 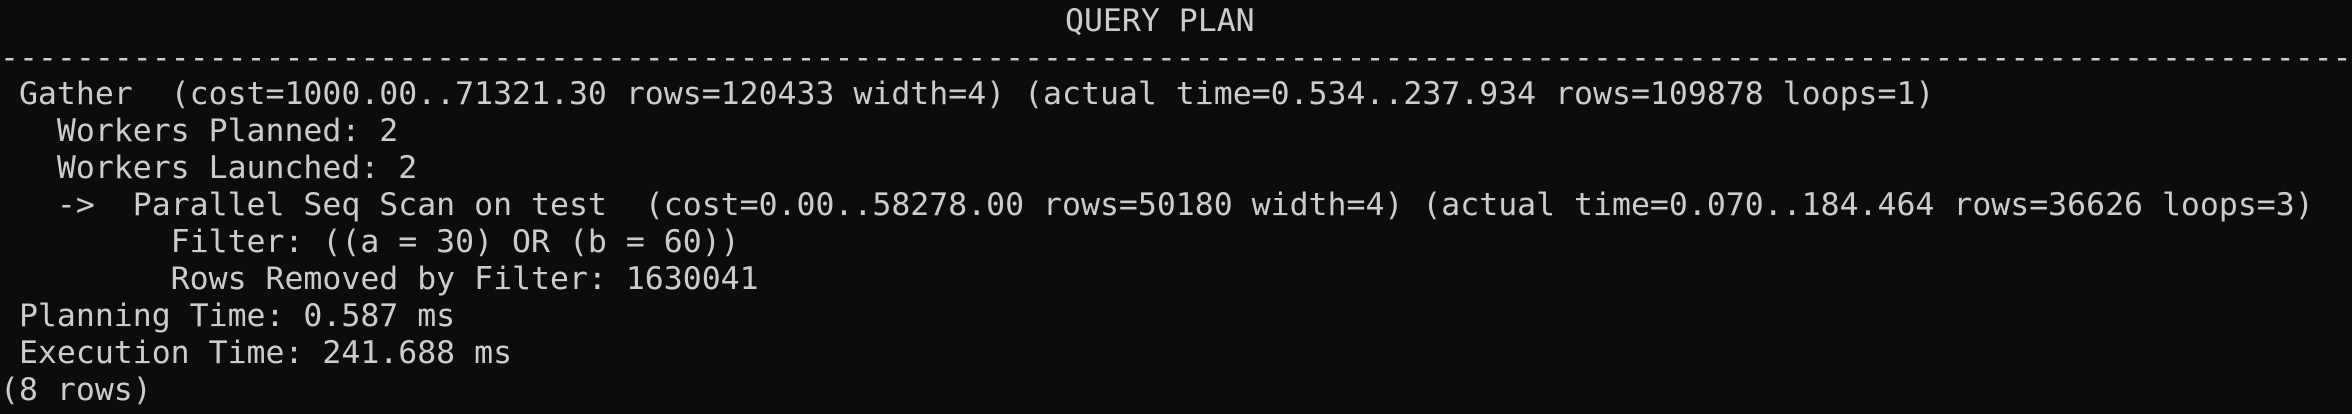 What do you see at coordinates (199, 131) in the screenshot?
I see `plan-line-workers-planned: Workers Planned: 2` at bounding box center [199, 131].